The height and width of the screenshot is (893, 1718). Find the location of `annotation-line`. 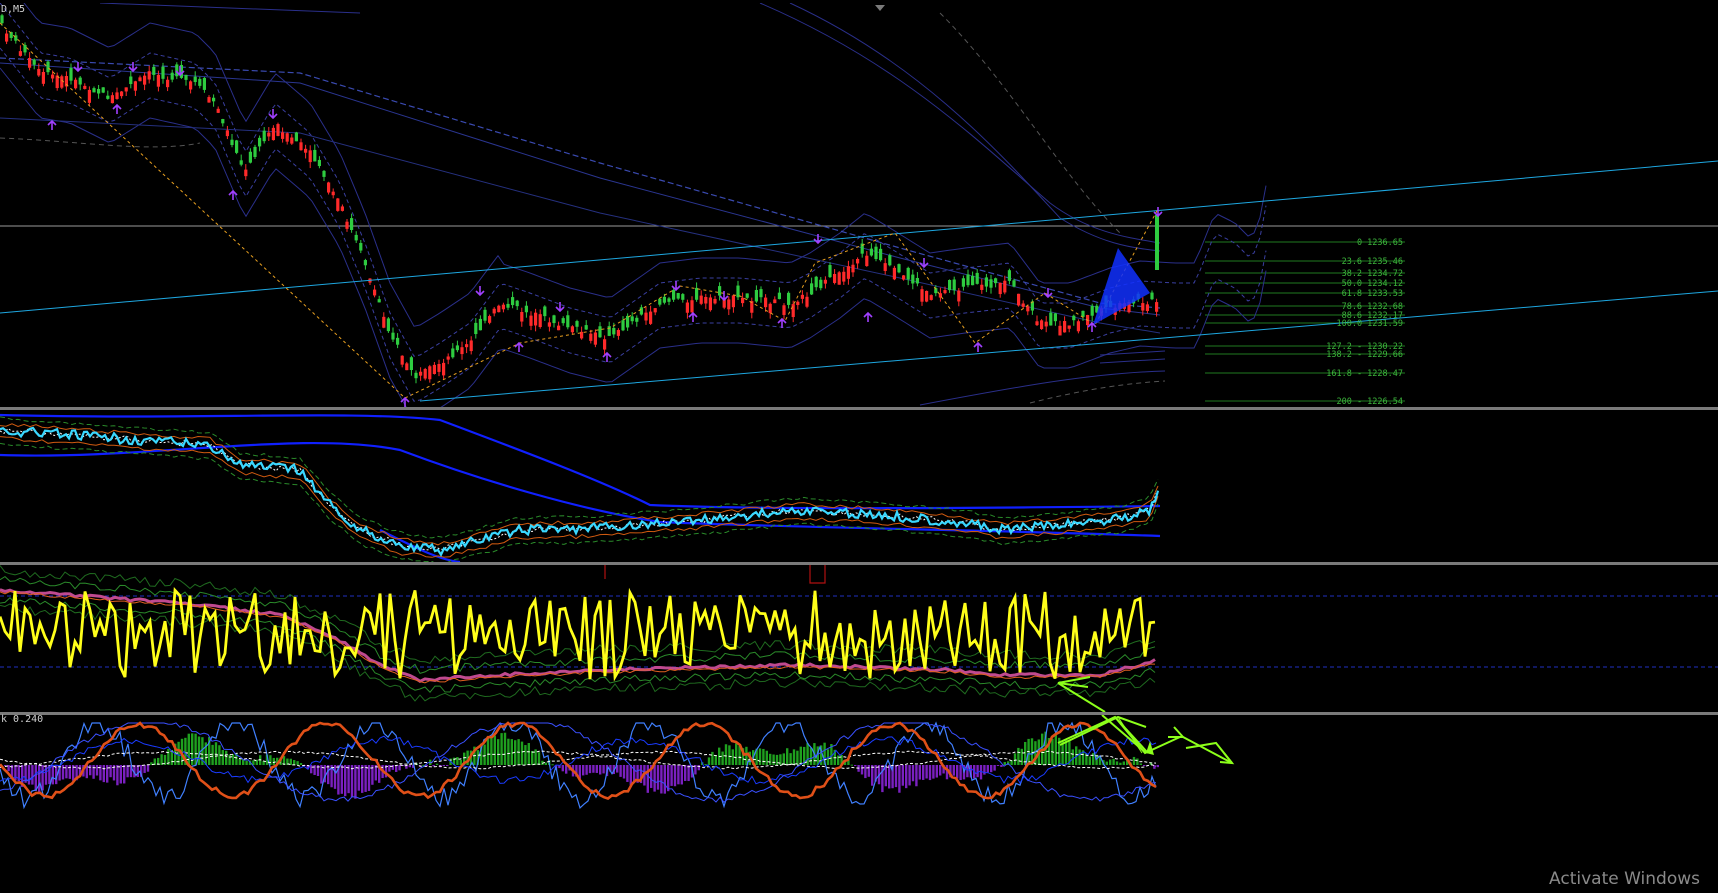

annotation-line is located at coordinates (1177, 732).